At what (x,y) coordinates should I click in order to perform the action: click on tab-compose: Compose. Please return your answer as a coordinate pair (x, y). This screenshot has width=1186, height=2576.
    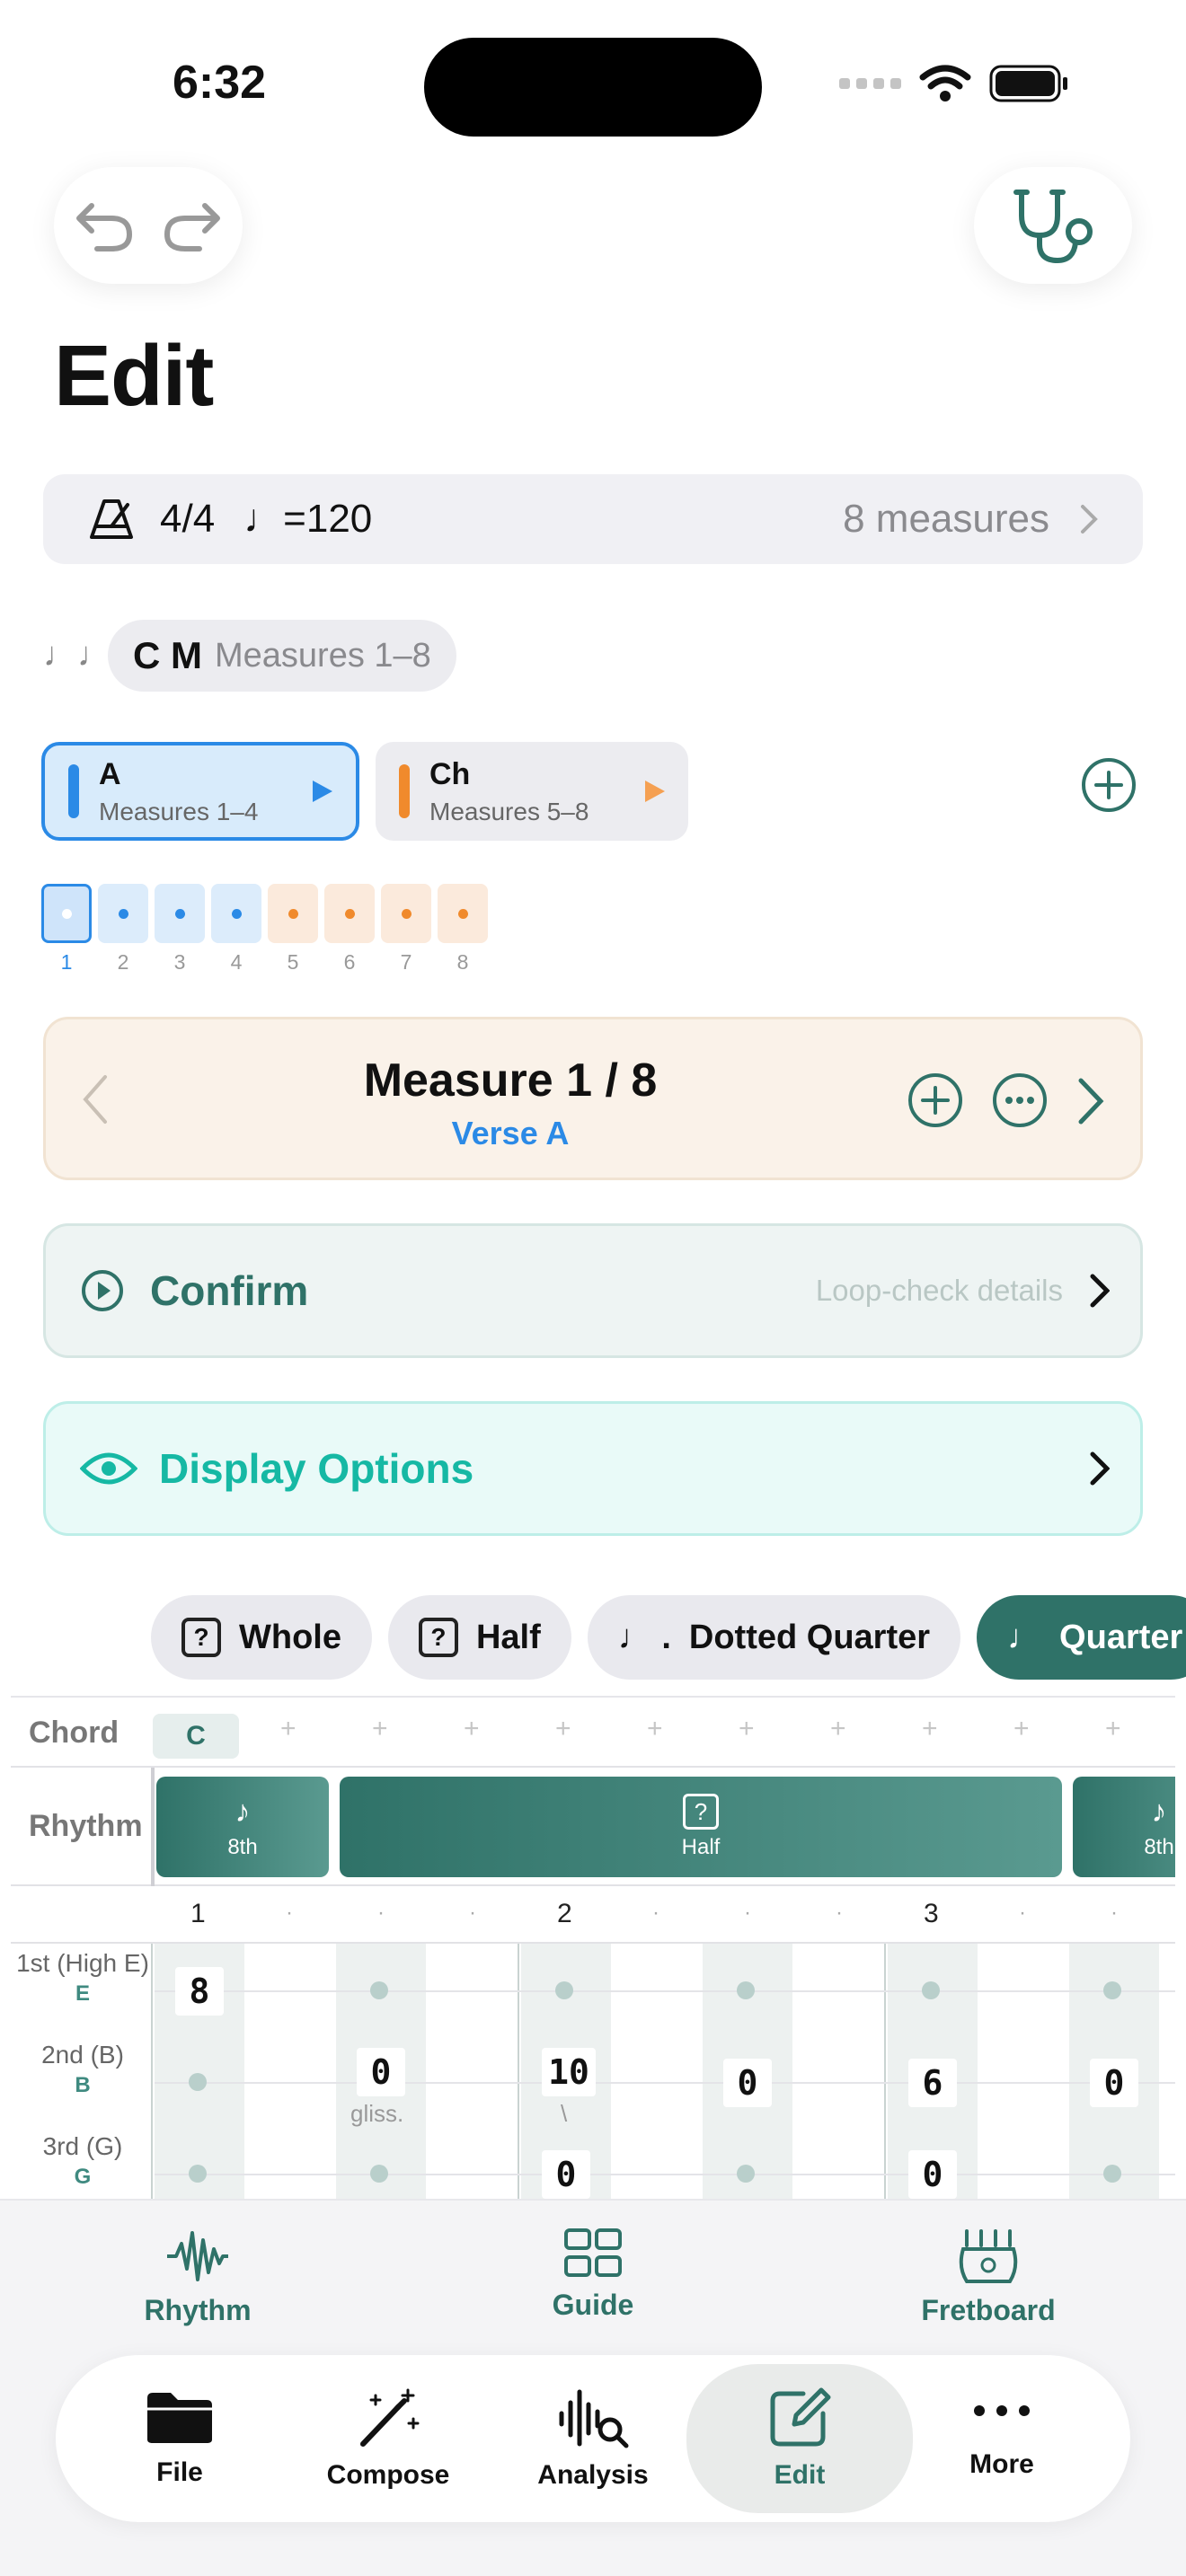
    Looking at the image, I should click on (388, 2438).